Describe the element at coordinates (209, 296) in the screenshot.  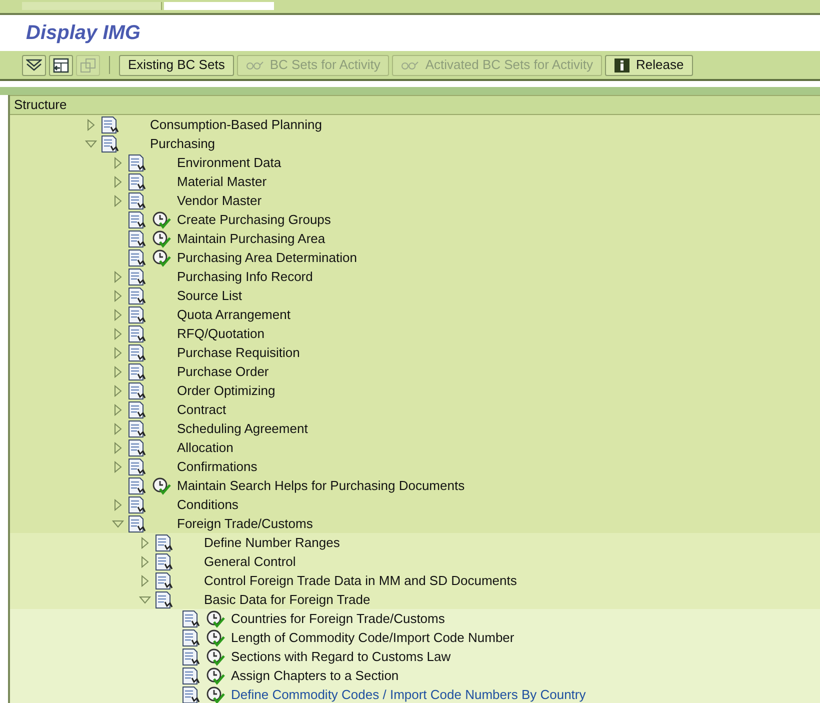
I see `tree-item: Source List` at that location.